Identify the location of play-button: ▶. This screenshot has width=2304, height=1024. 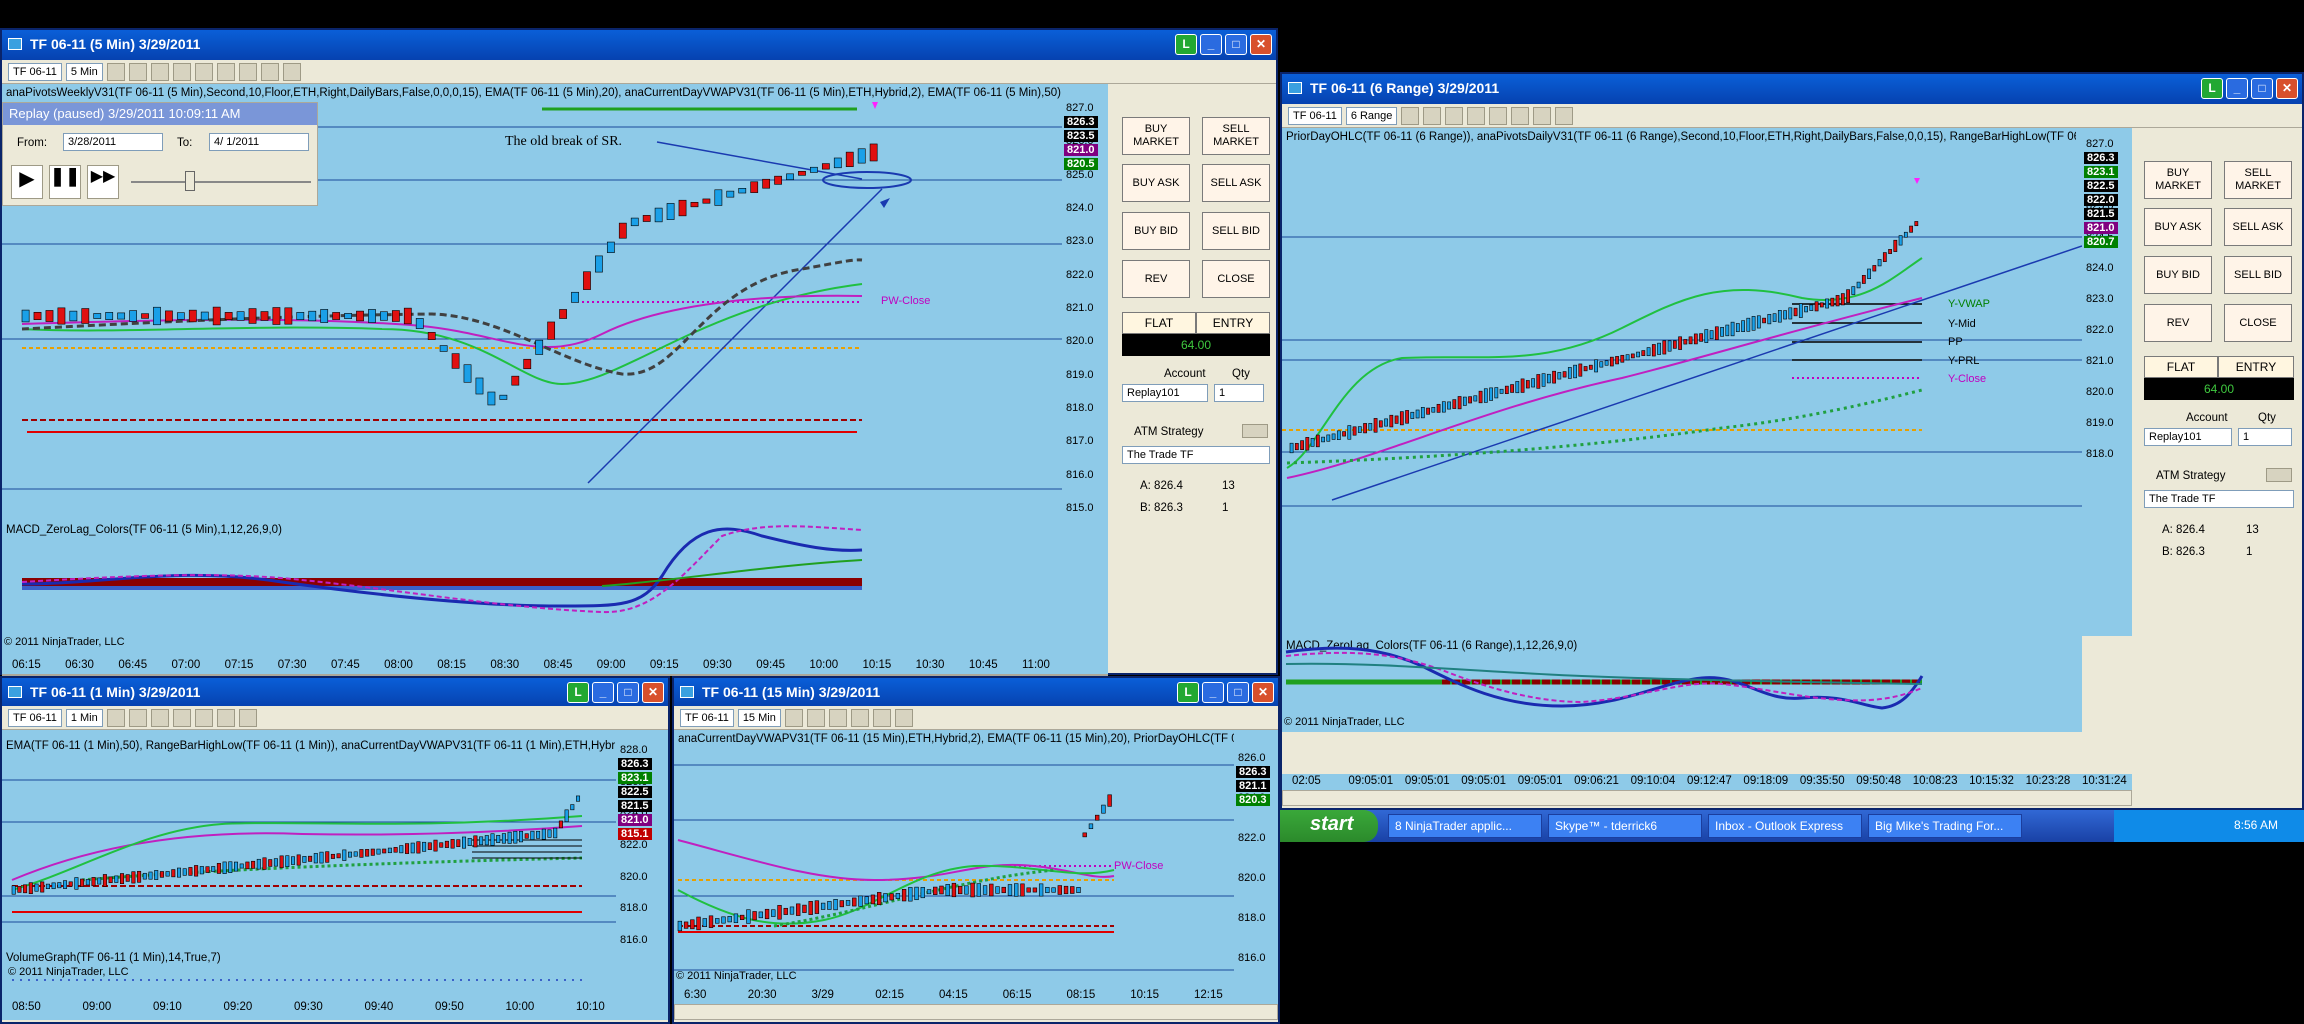
(27, 182).